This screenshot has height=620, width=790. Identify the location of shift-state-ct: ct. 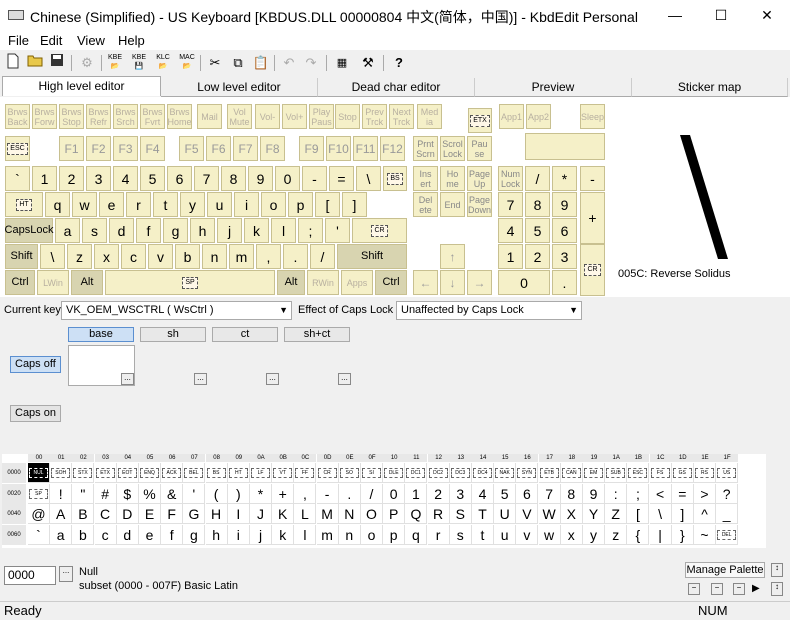
(245, 334).